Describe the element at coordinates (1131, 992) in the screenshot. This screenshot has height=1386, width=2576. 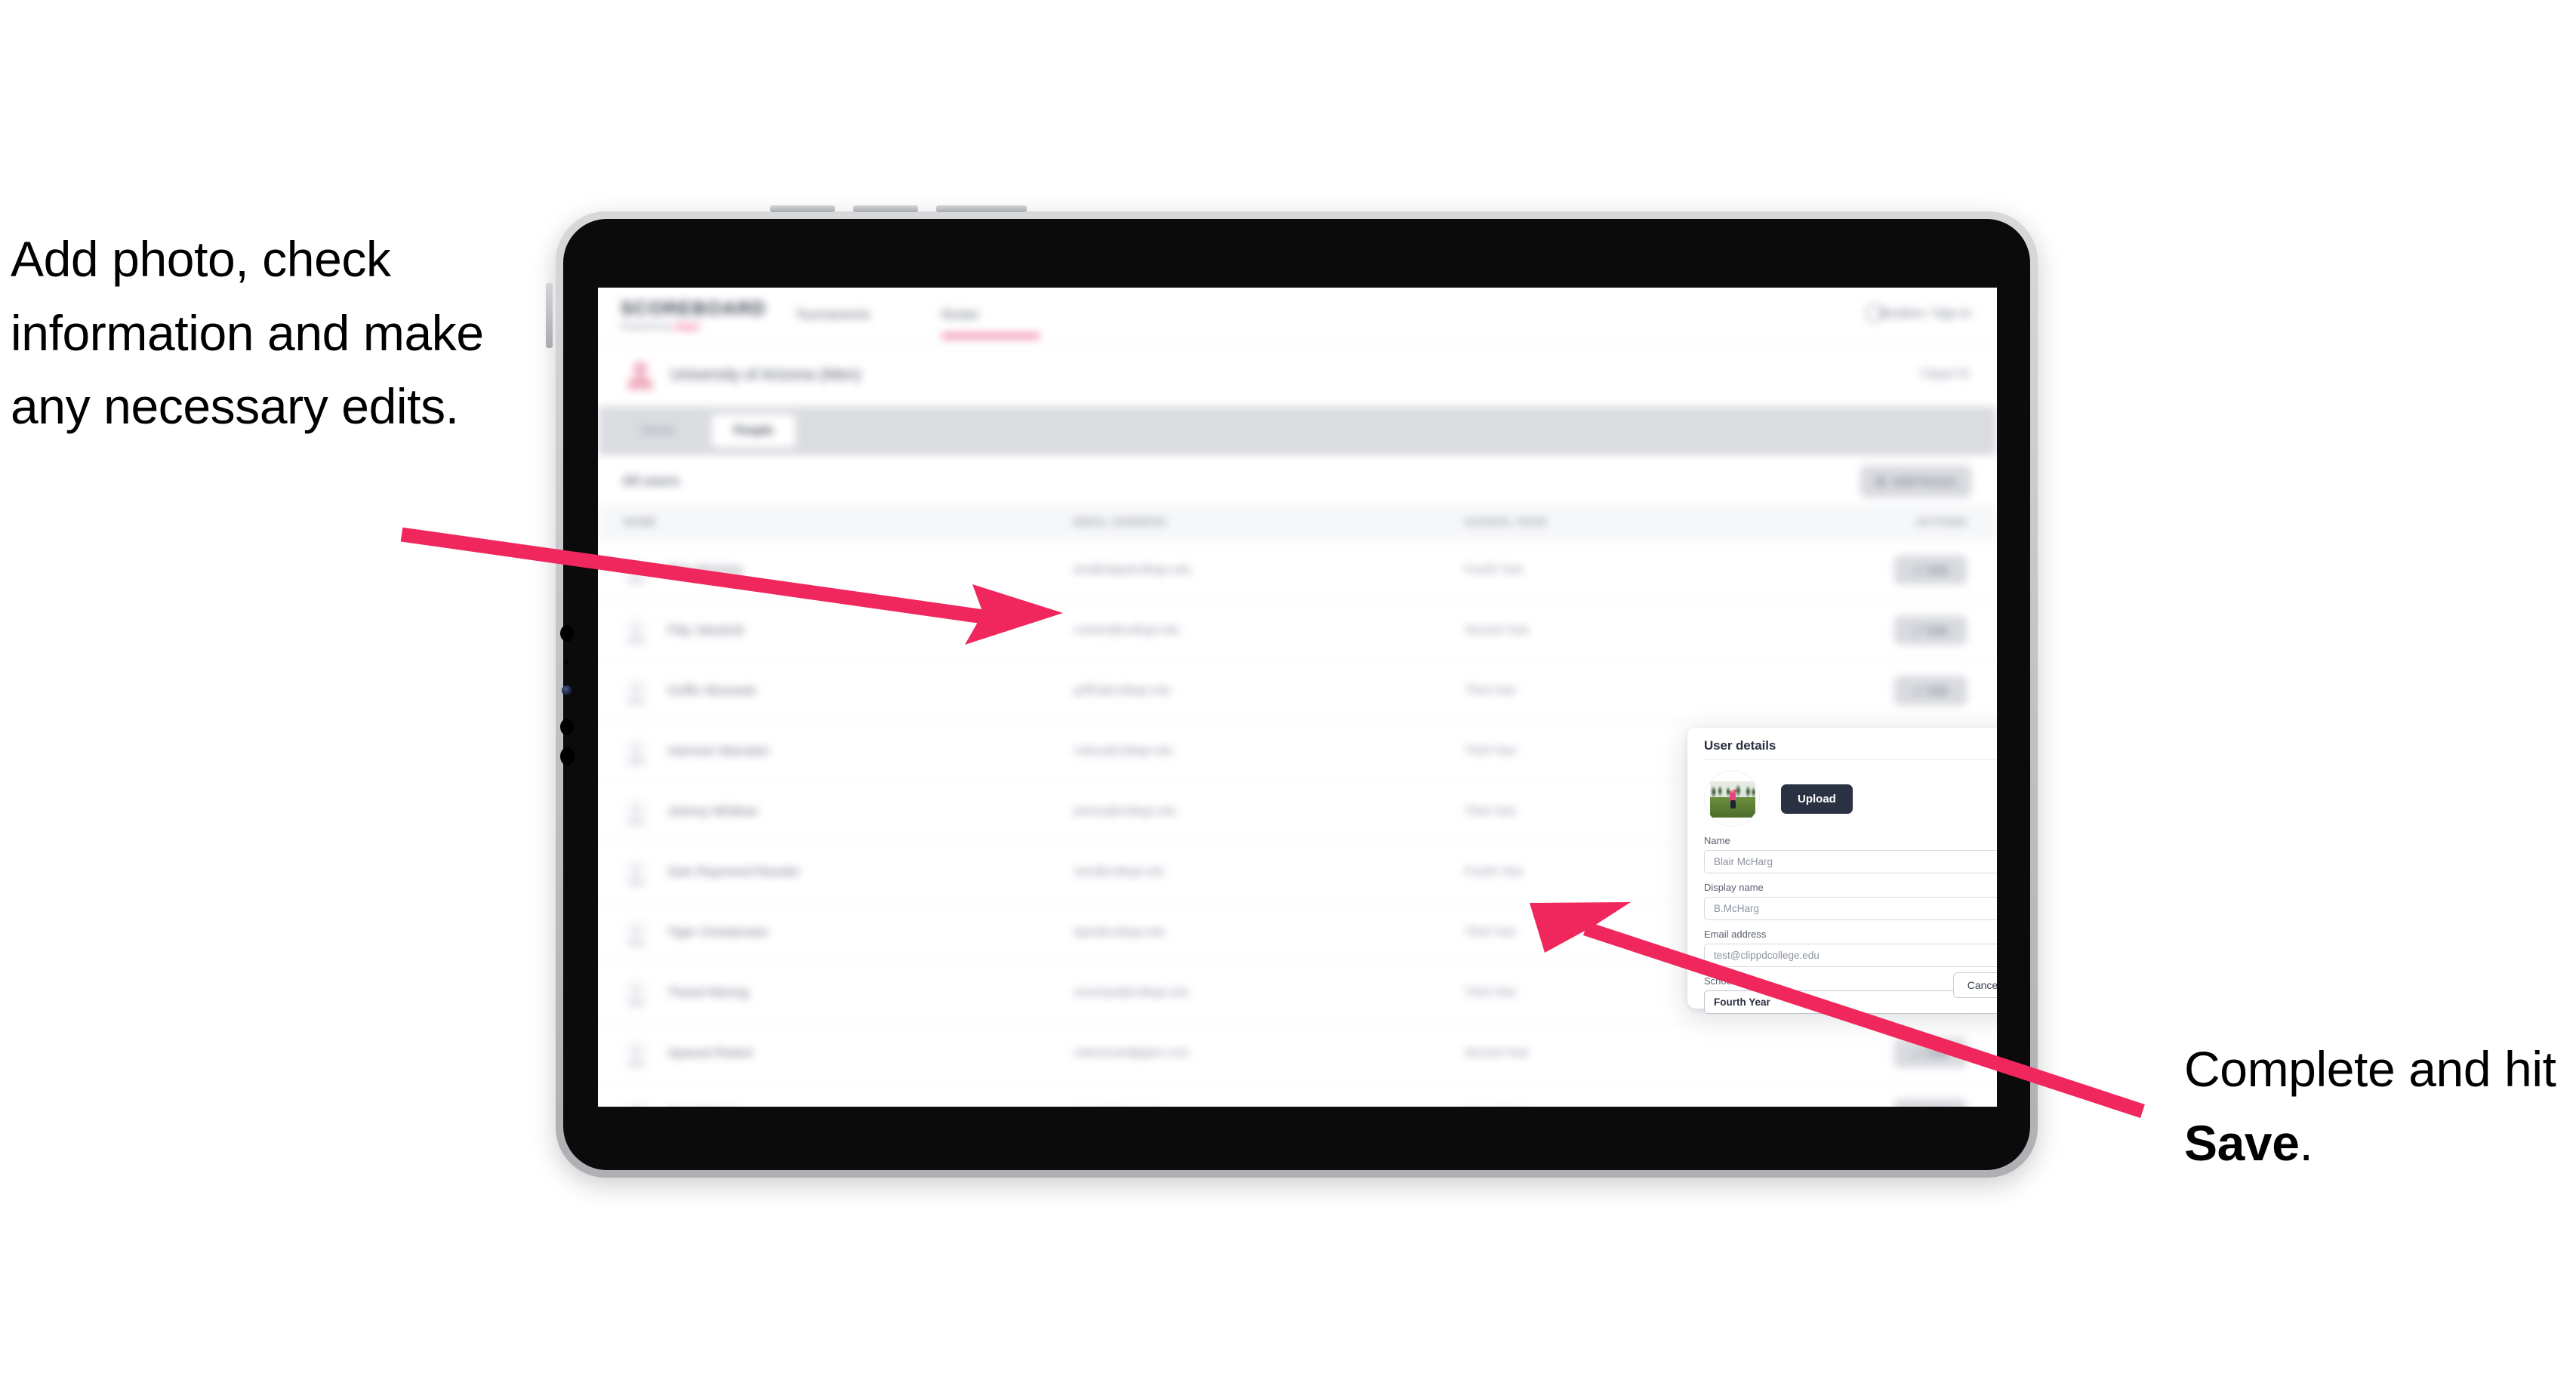
I see `row-email: nevertyst@college.edu` at that location.